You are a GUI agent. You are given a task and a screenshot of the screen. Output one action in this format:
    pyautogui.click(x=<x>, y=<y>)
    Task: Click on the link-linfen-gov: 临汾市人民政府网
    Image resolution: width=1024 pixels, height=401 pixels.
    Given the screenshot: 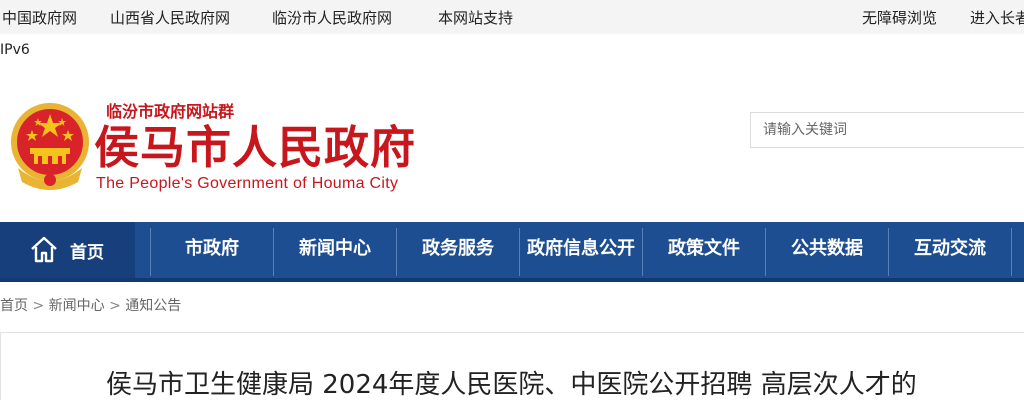 What is the action you would take?
    pyautogui.click(x=332, y=17)
    